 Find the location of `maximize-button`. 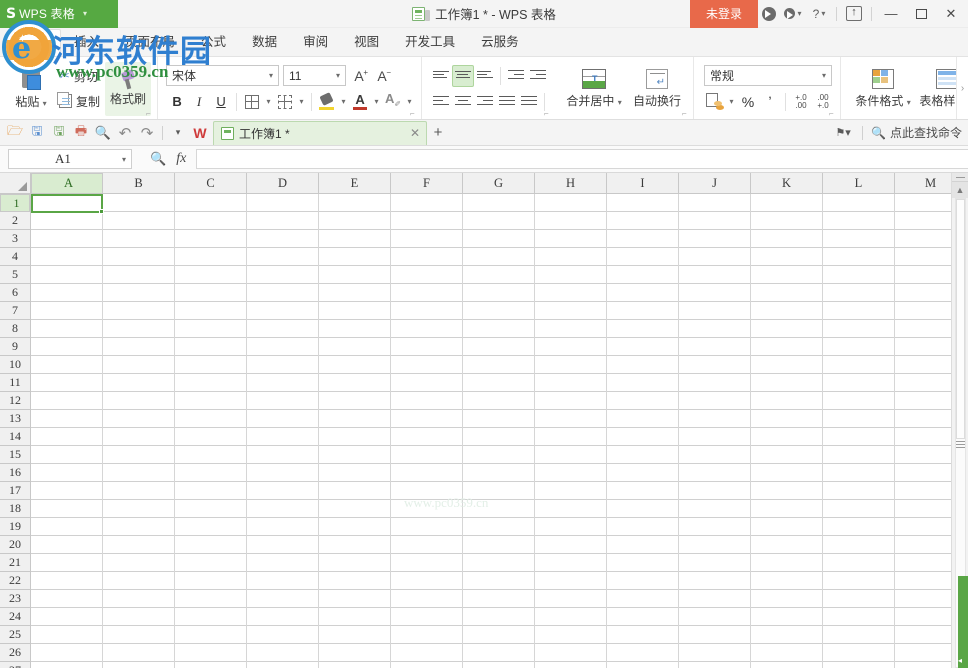

maximize-button is located at coordinates (921, 14).